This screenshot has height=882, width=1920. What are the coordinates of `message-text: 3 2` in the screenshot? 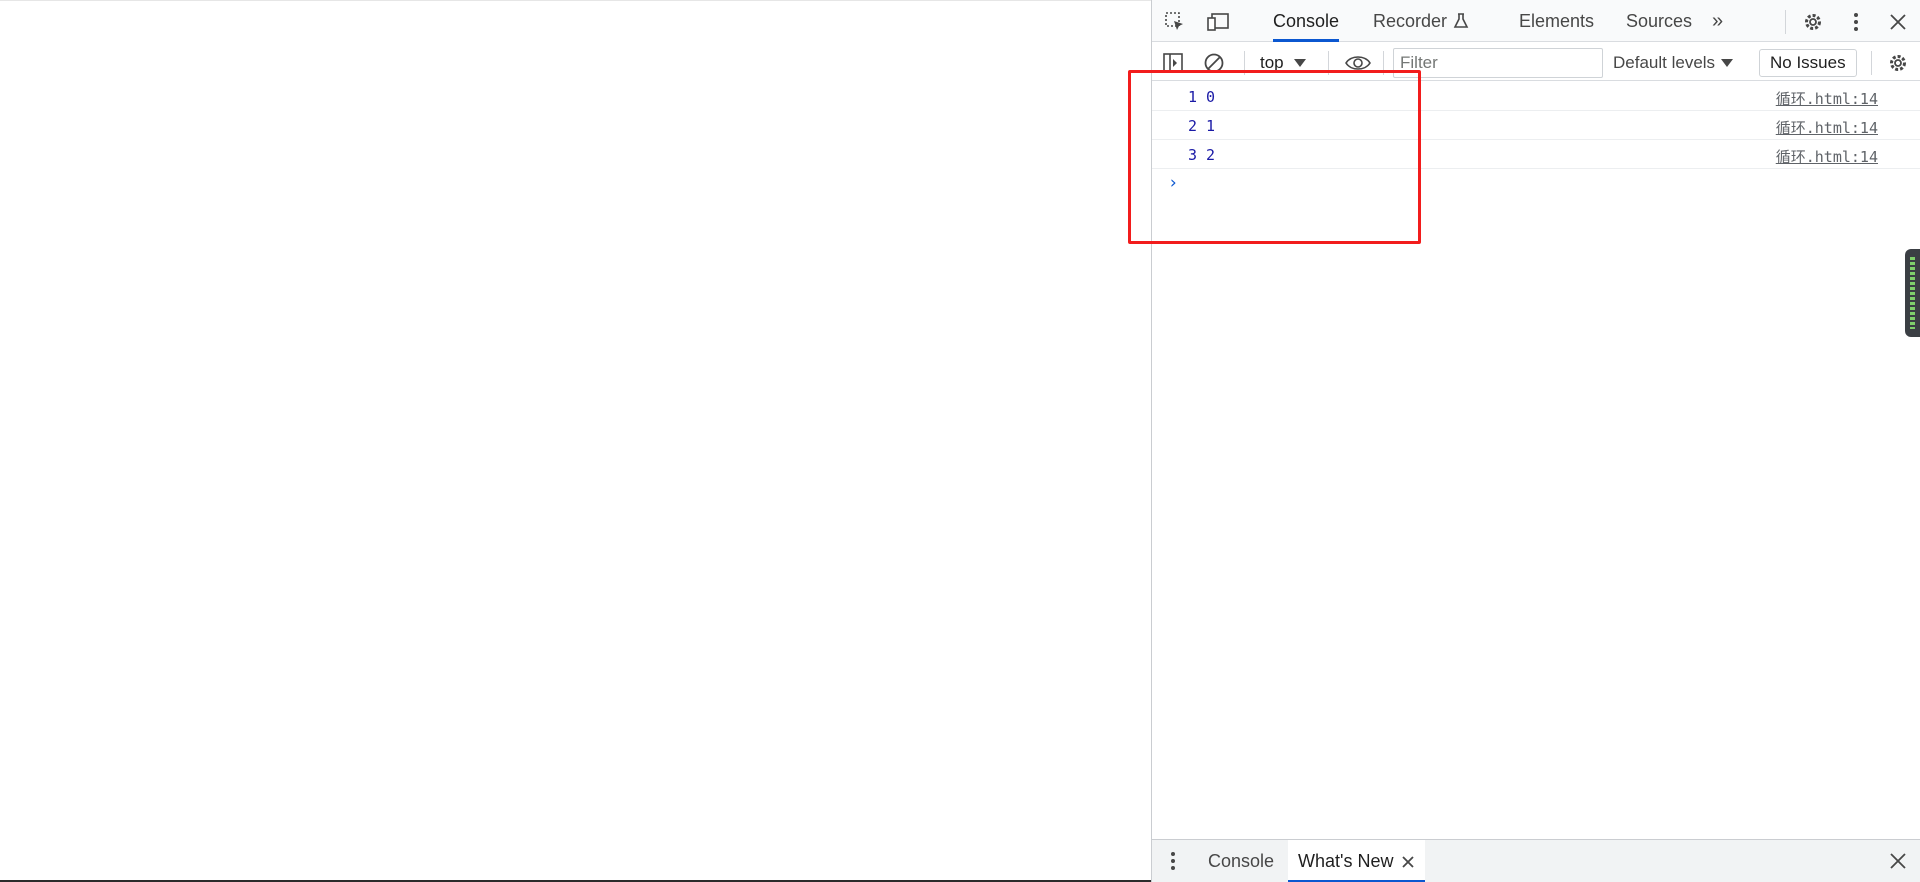 It's located at (1202, 155).